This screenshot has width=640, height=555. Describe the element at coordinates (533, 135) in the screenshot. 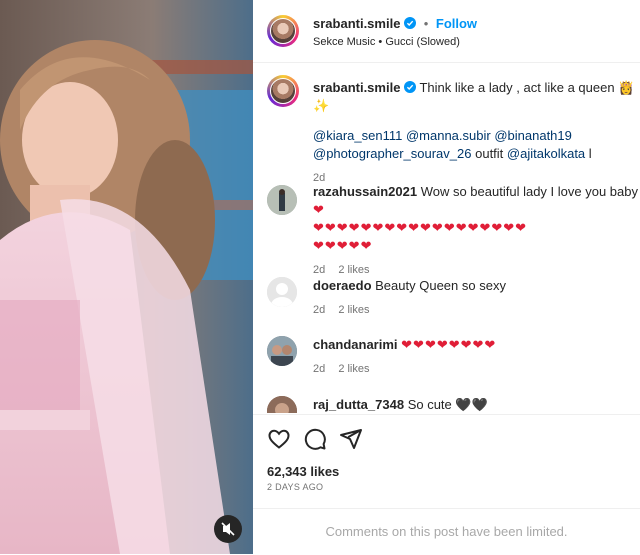

I see `mention-link: @binanath19` at that location.